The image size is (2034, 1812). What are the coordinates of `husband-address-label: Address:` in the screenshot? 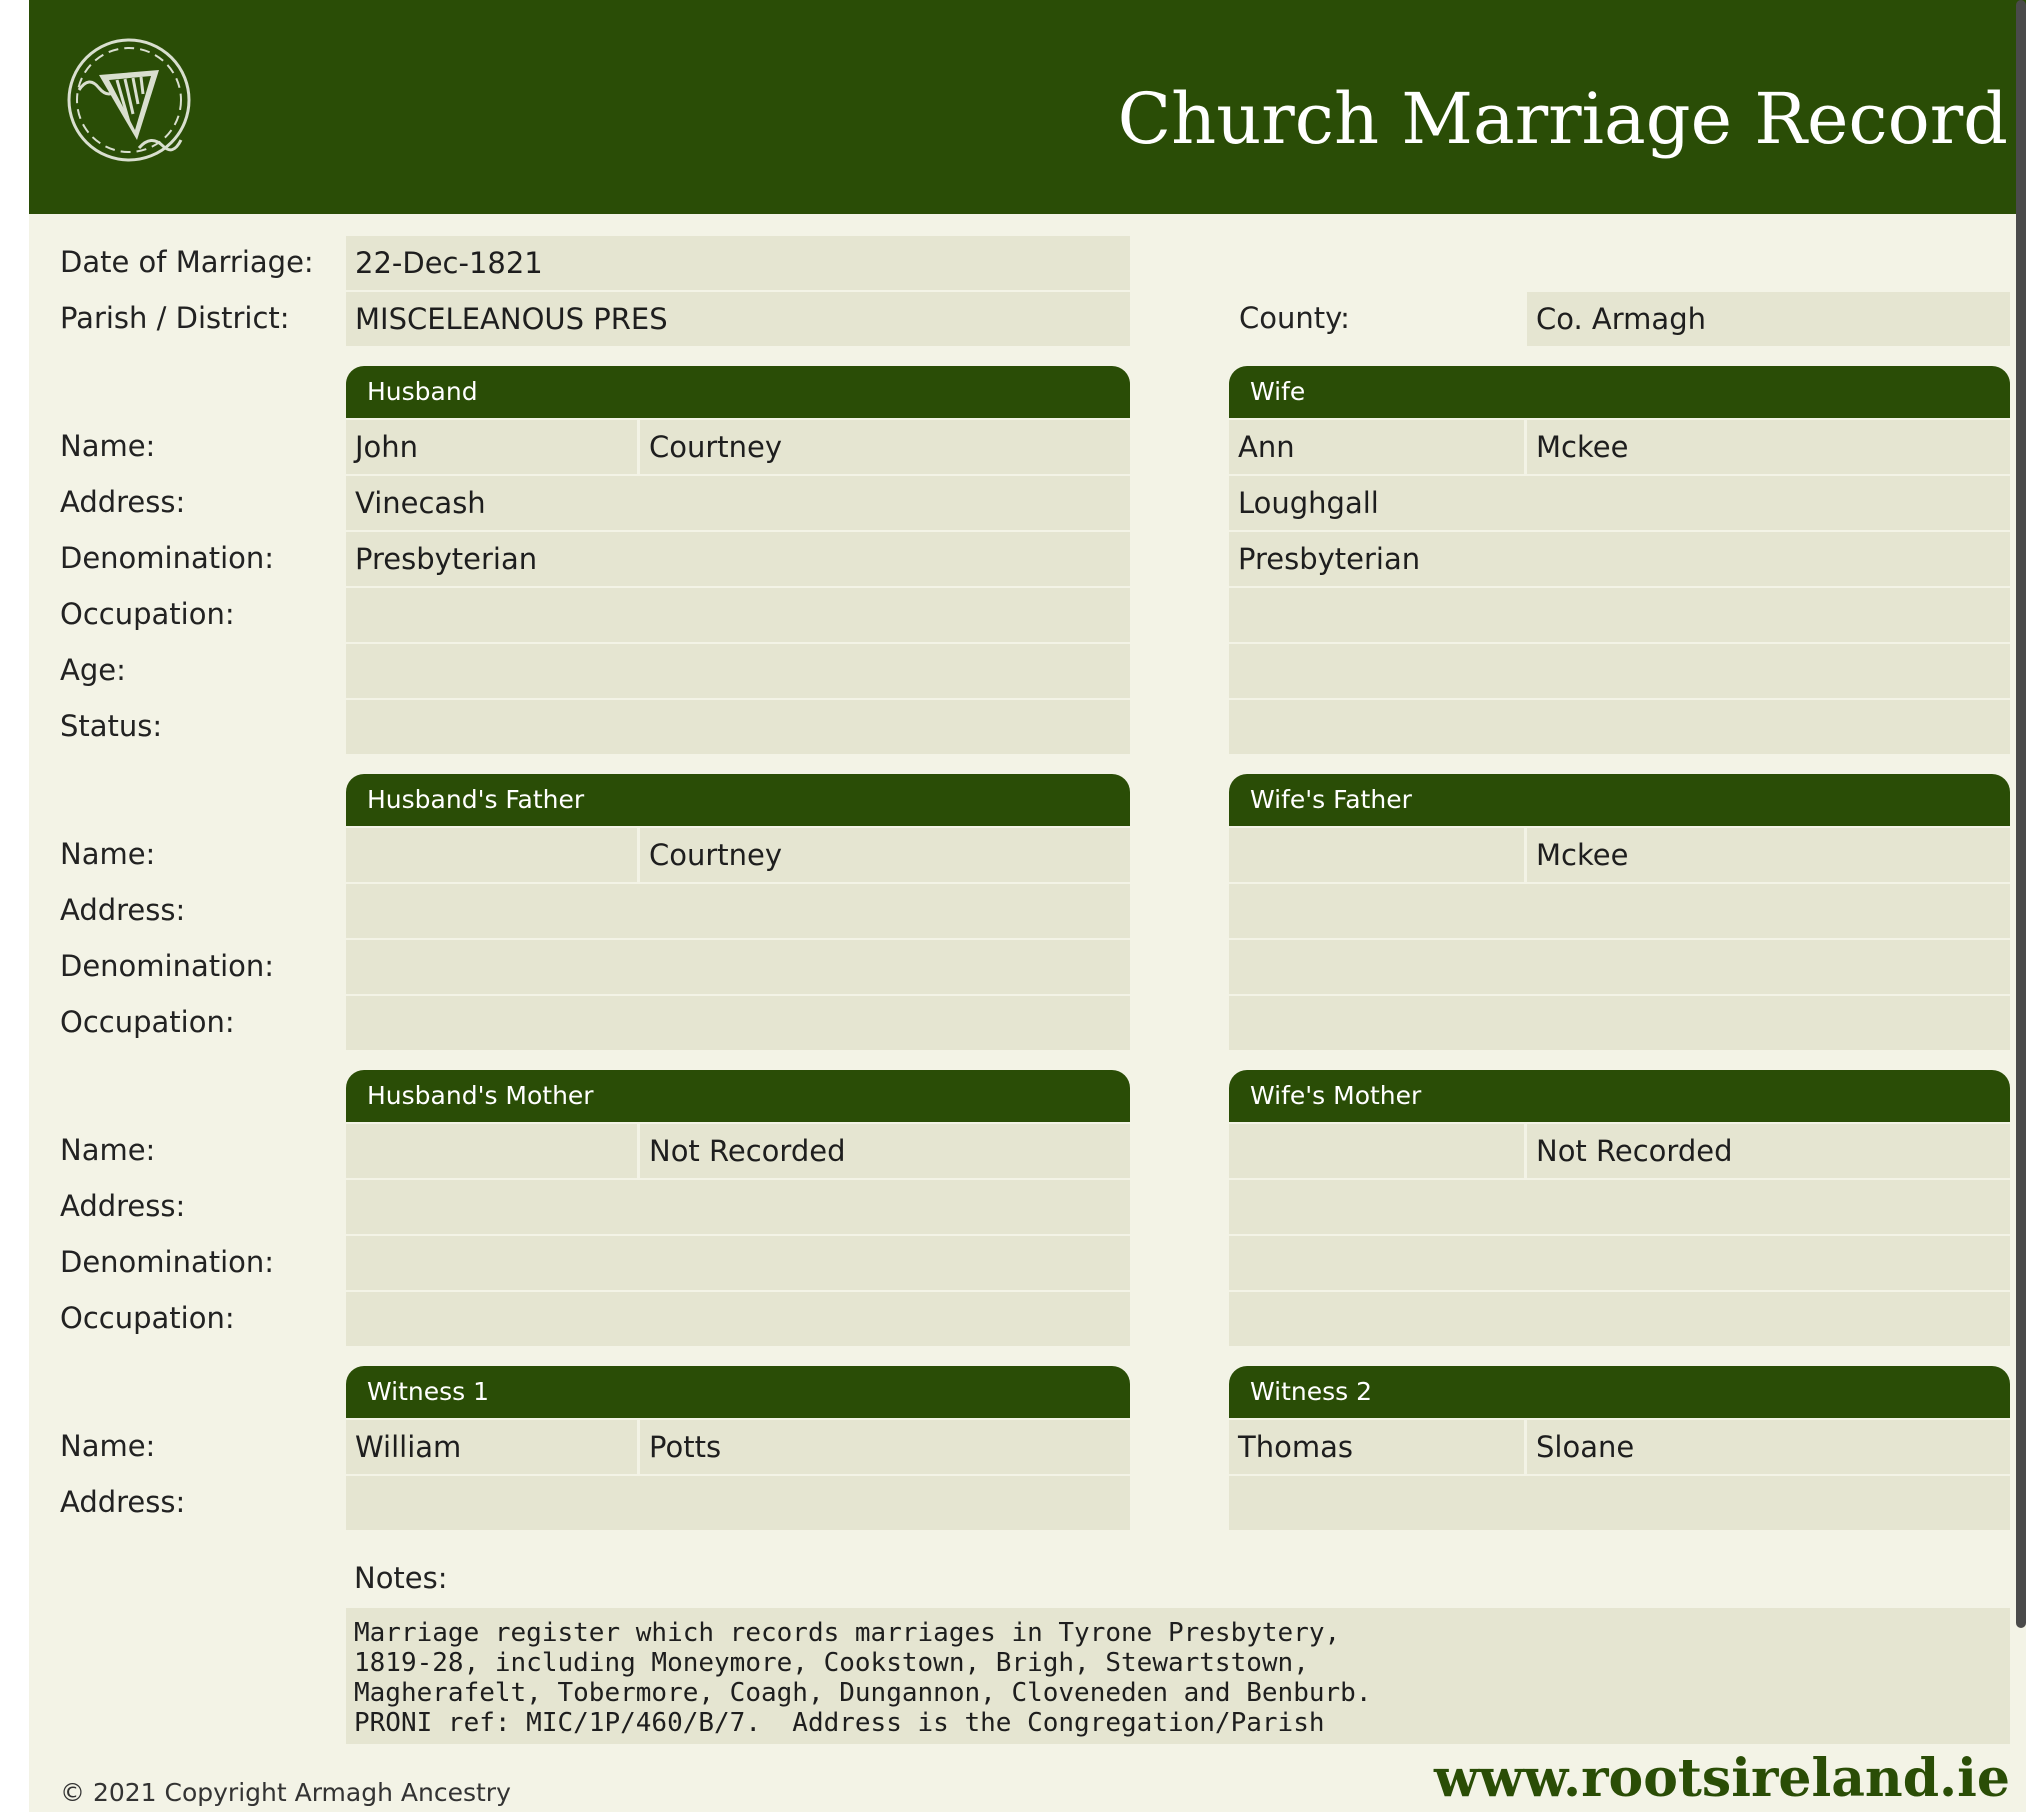 It's located at (123, 502).